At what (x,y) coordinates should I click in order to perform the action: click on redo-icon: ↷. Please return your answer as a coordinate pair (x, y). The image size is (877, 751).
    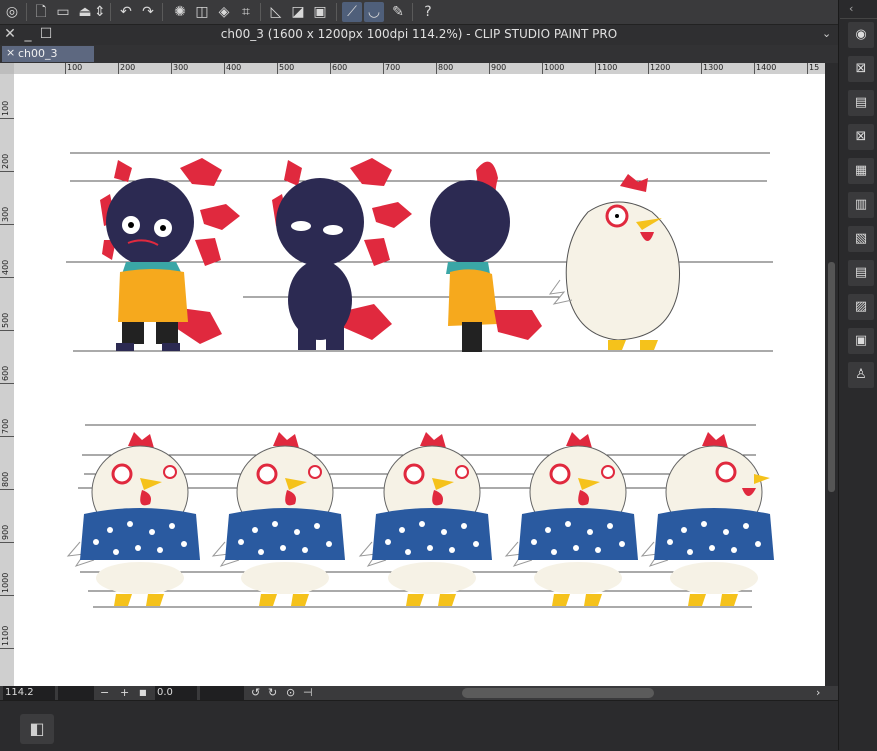
    Looking at the image, I should click on (148, 12).